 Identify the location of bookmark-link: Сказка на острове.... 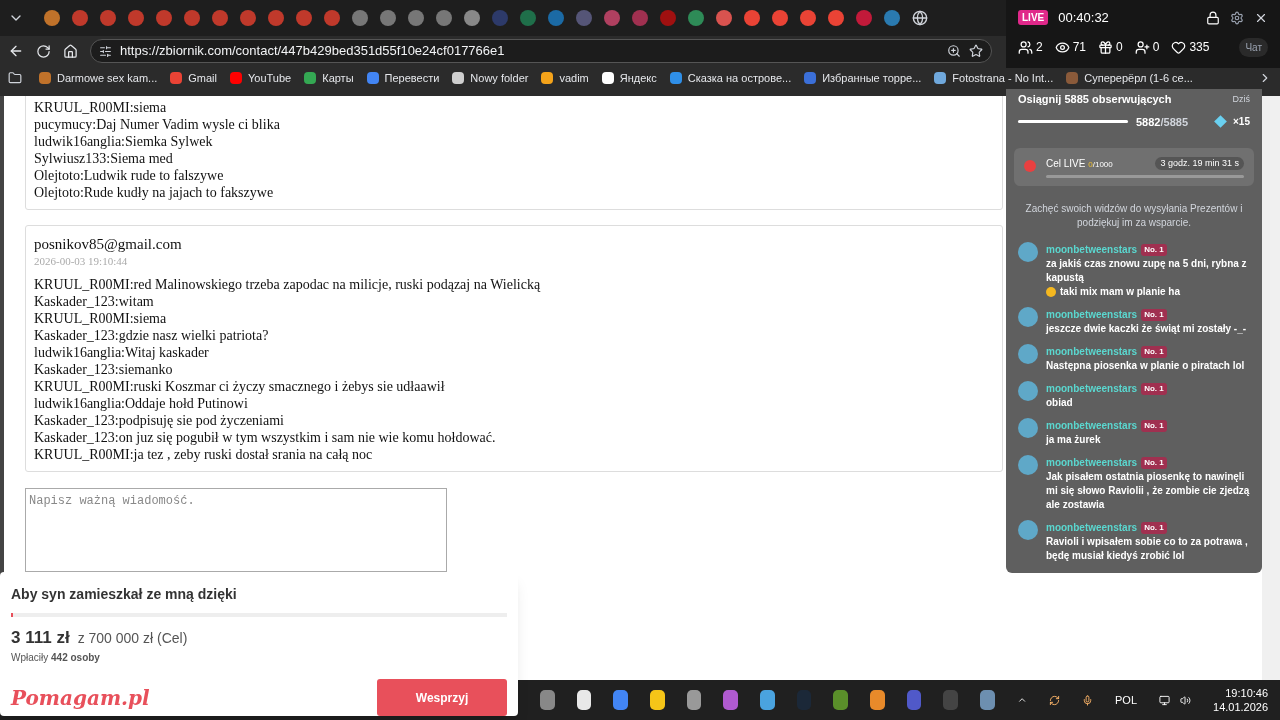
(739, 78).